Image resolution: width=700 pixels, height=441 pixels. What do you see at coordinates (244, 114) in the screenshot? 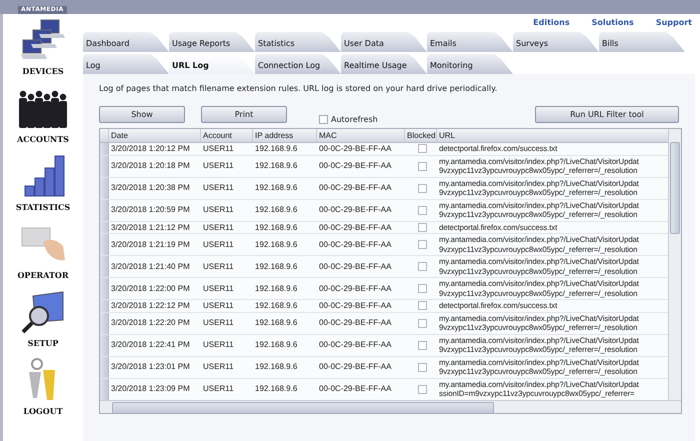
I see `toolbar-button: Print` at bounding box center [244, 114].